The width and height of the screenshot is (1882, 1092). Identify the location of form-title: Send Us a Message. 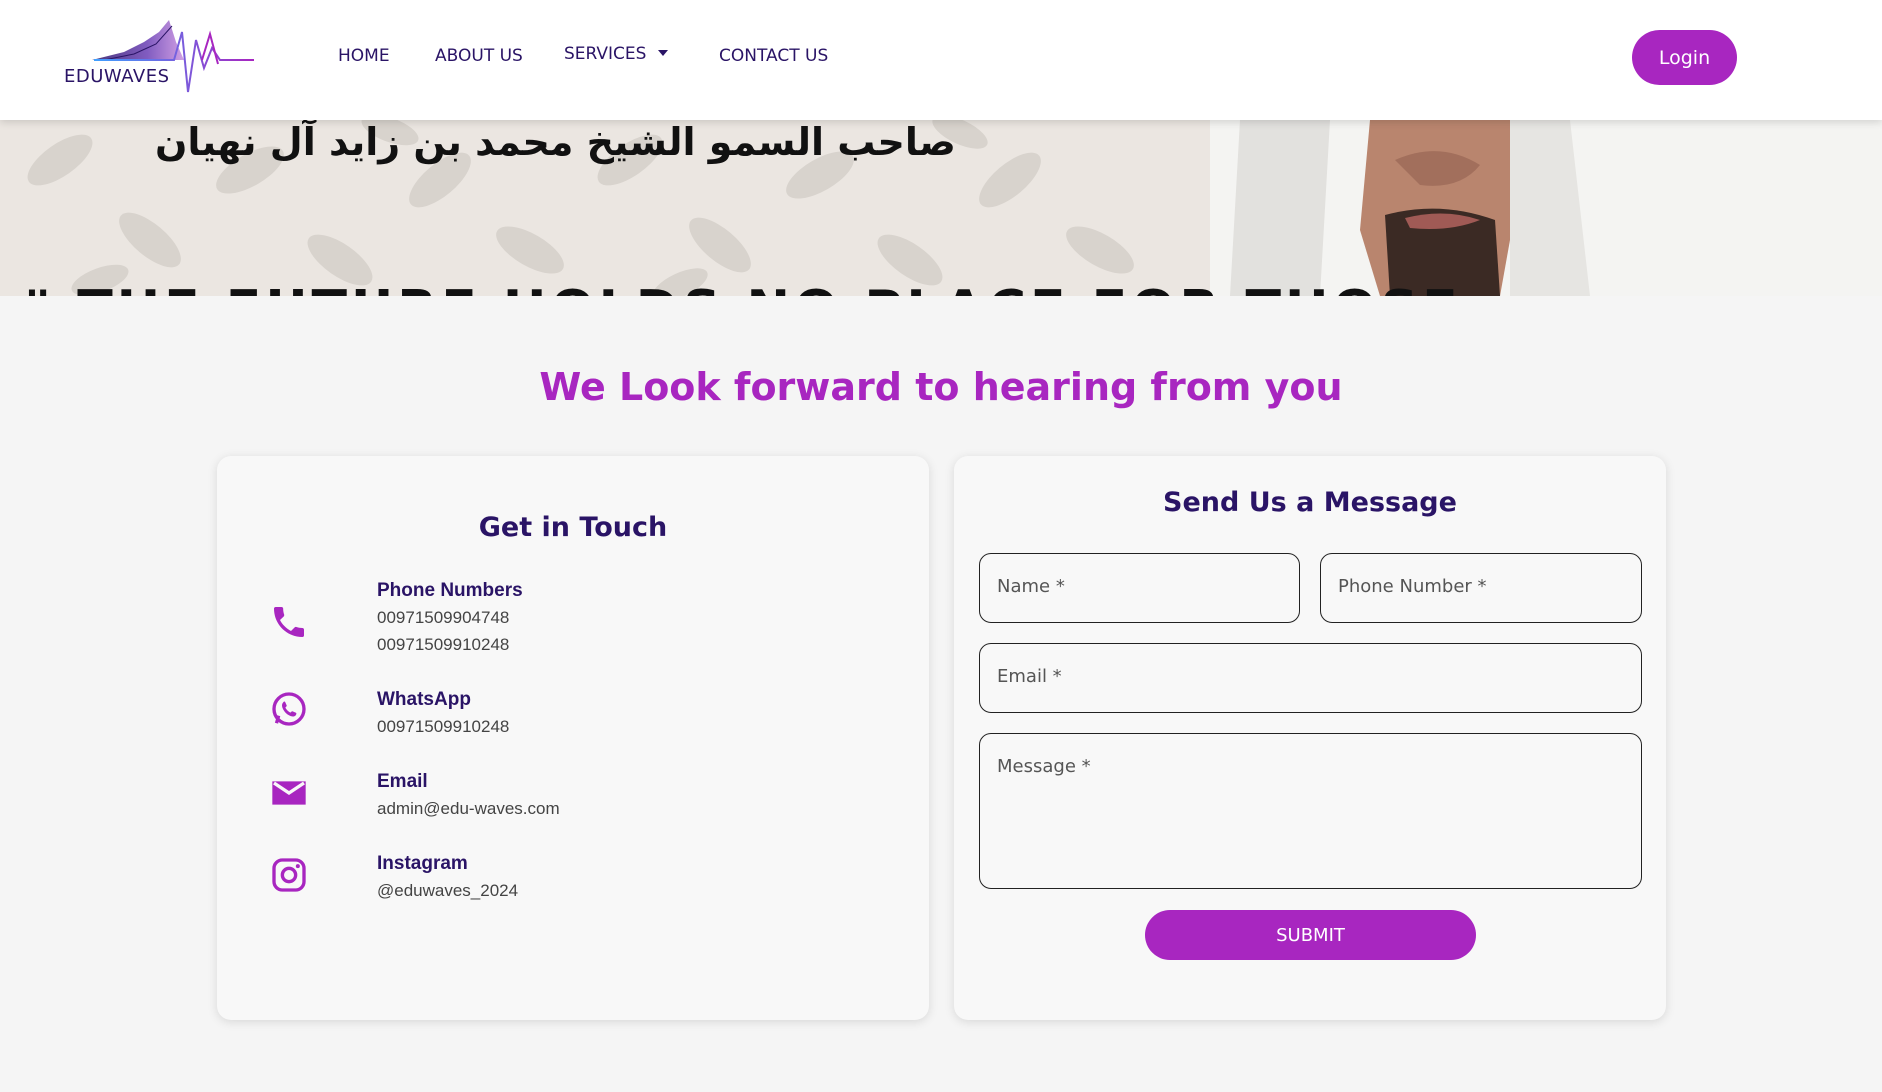
(1310, 502).